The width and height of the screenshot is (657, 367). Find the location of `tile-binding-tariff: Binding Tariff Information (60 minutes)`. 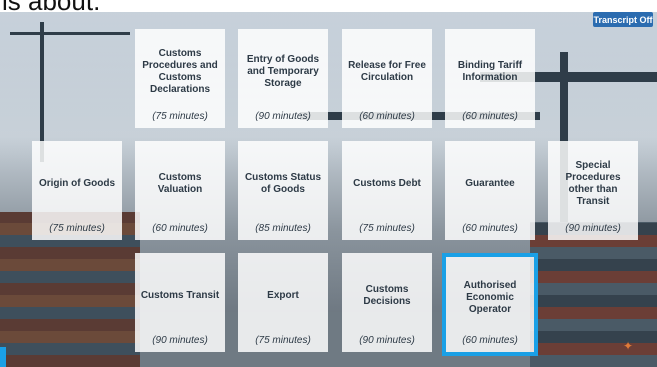

tile-binding-tariff: Binding Tariff Information (60 minutes) is located at coordinates (490, 78).